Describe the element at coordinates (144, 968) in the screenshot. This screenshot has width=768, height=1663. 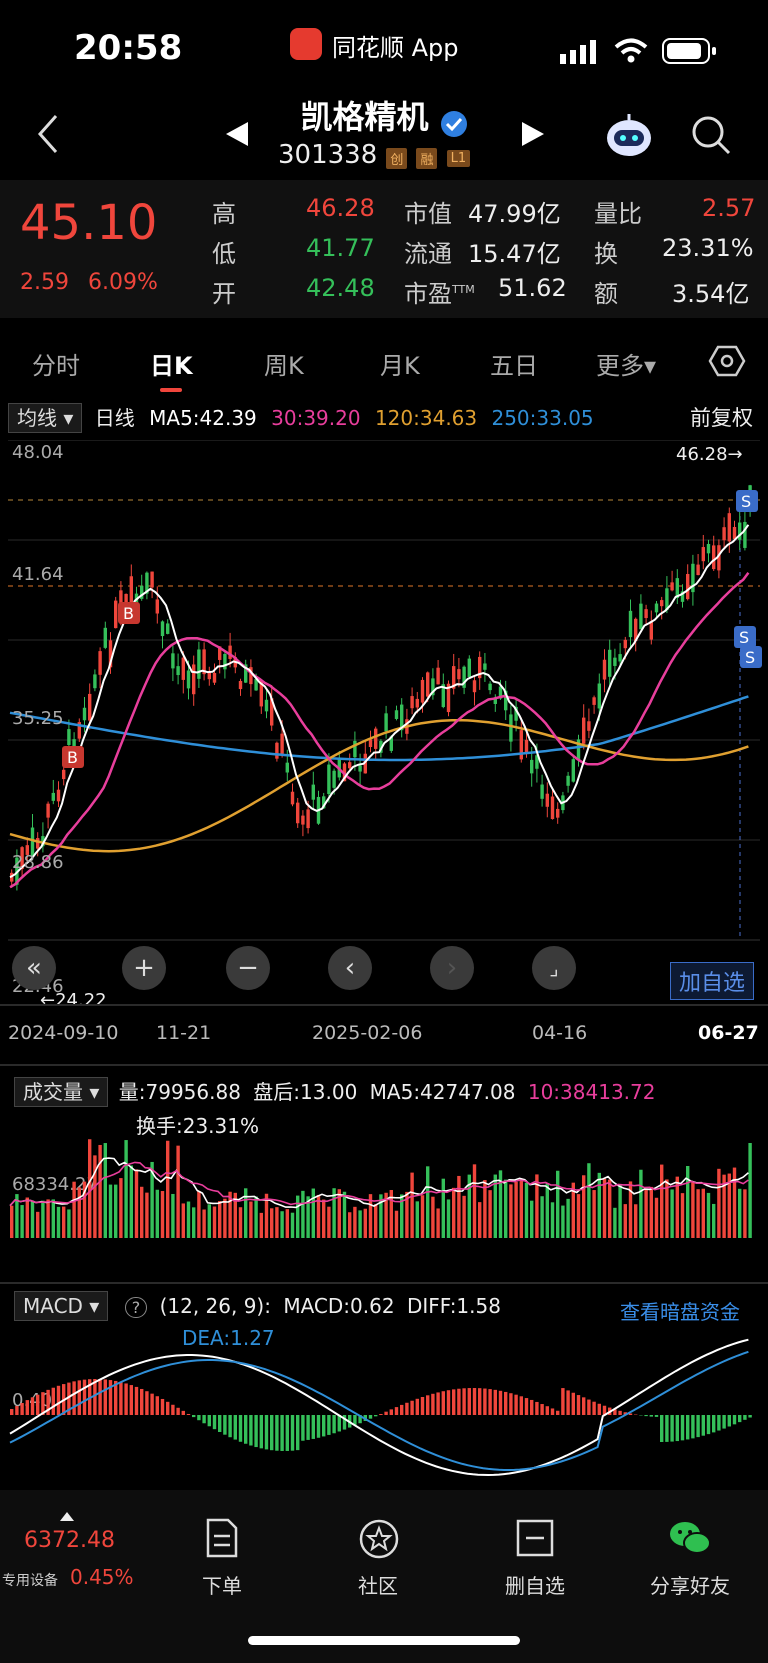
I see `zoom-in-icon: +` at that location.